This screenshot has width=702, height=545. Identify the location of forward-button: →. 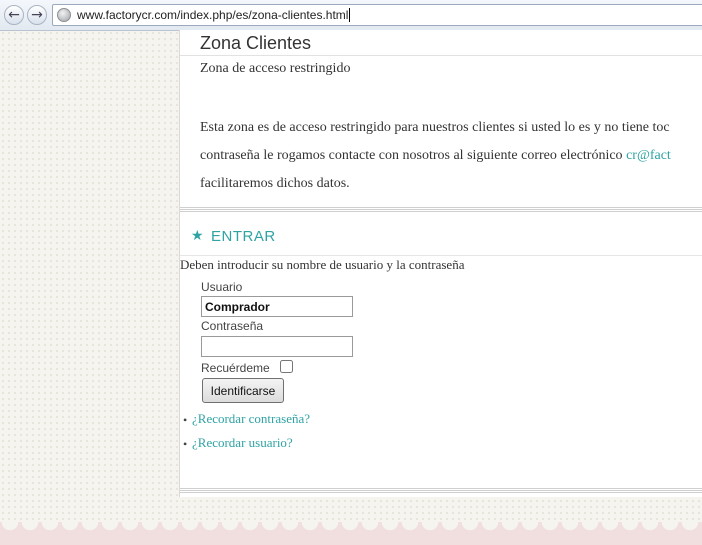
(37, 15).